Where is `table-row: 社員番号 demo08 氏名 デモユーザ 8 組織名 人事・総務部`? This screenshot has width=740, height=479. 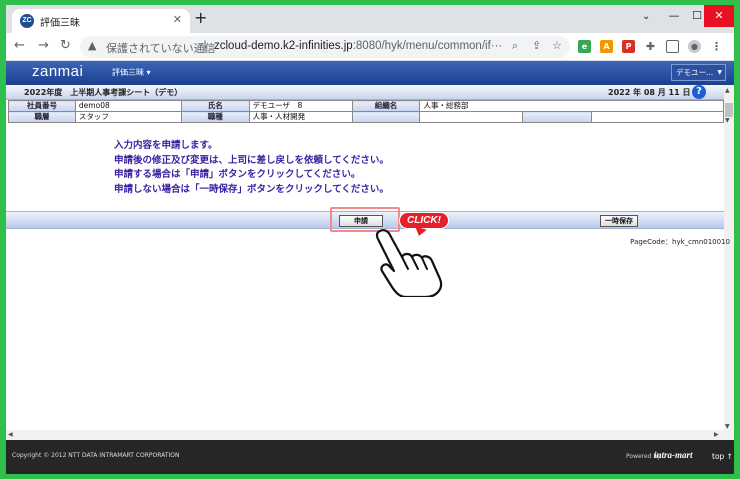
table-row: 社員番号 demo08 氏名 デモユーザ 8 組織名 人事・総務部 is located at coordinates (366, 106).